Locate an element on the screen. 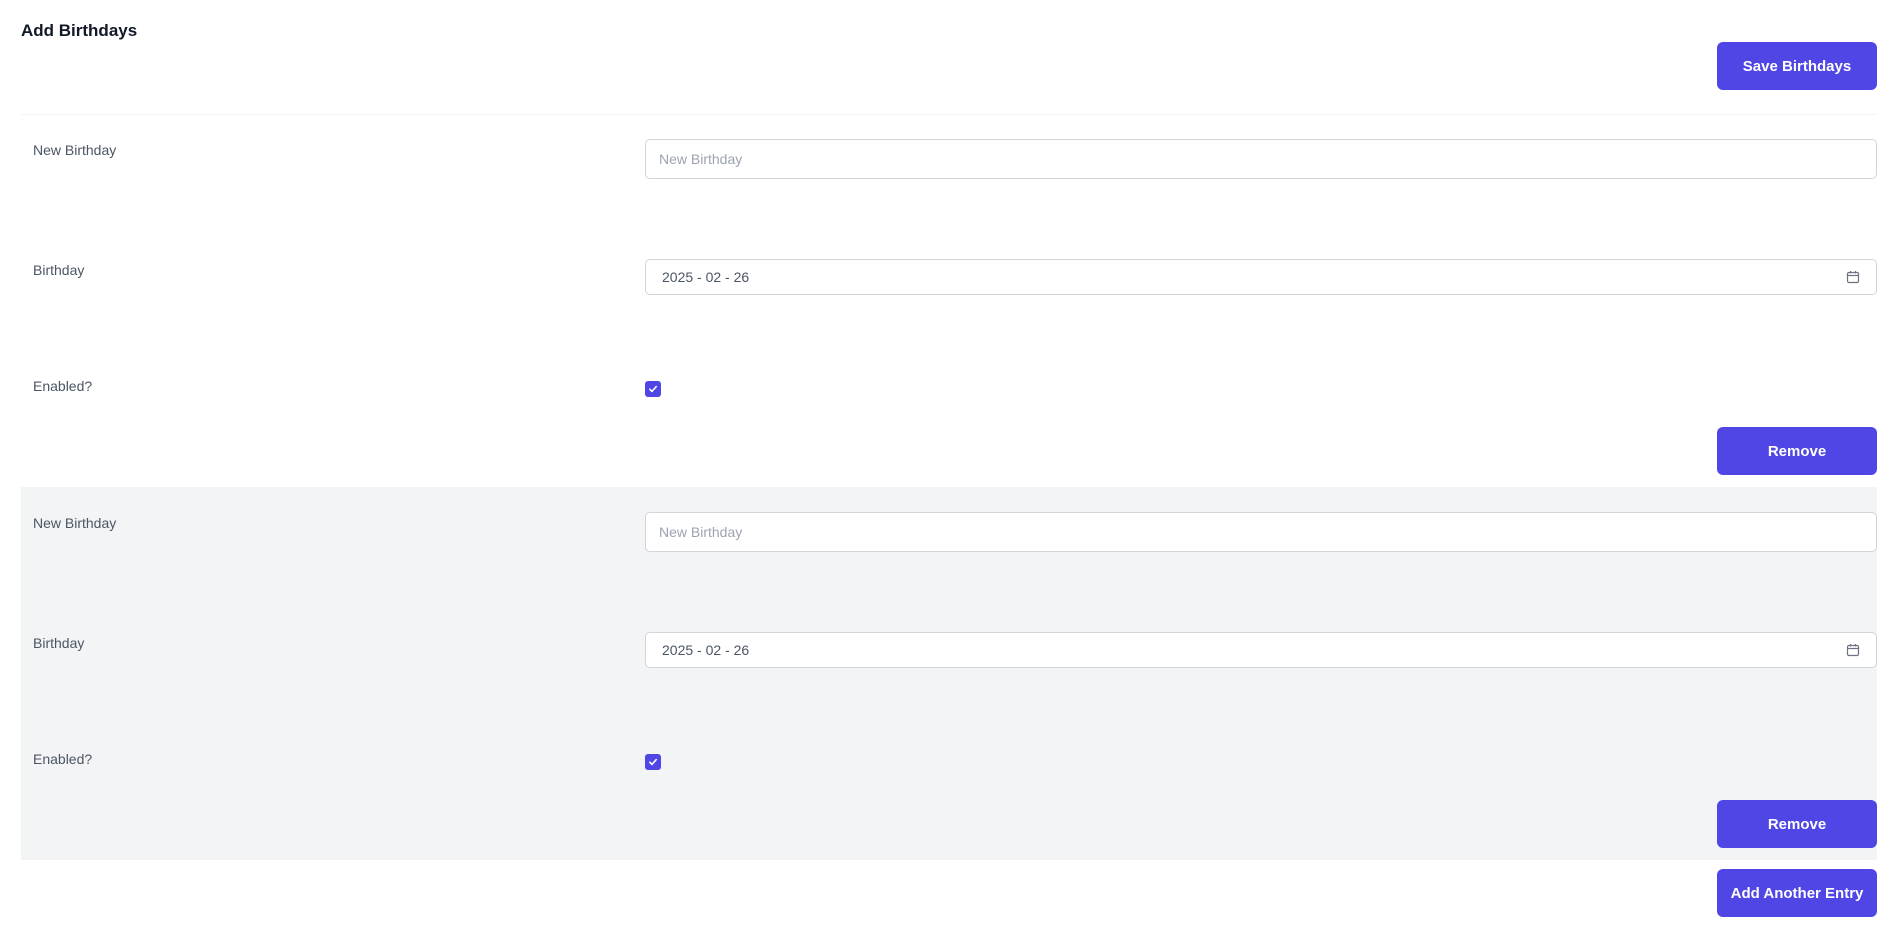 This screenshot has height=928, width=1898. page-title: Add Birthdays is located at coordinates (79, 30).